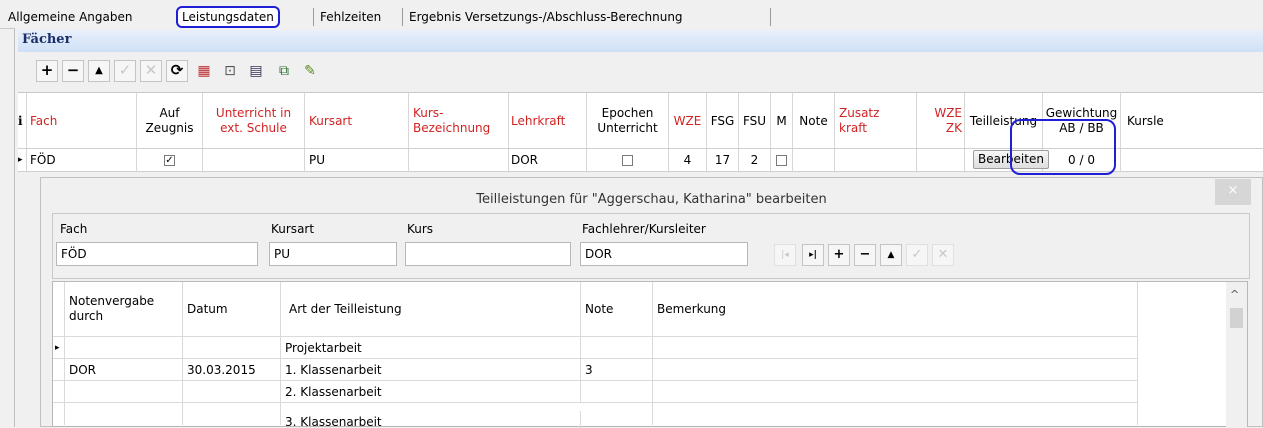 Image resolution: width=1263 pixels, height=428 pixels. I want to click on zeugnis-checkbox: ✓, so click(169, 160).